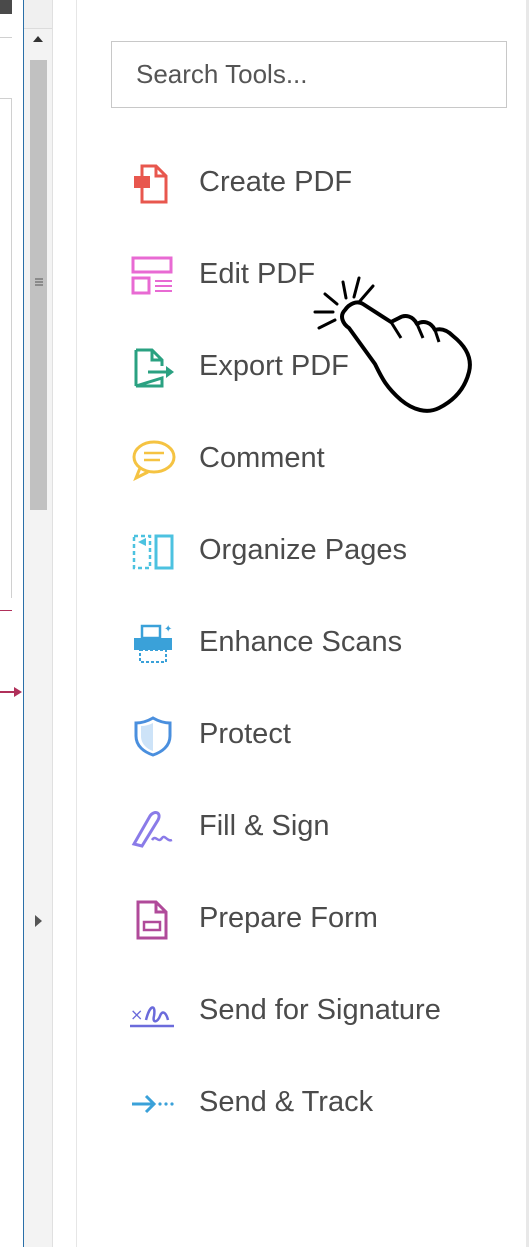 The image size is (529, 1247). Describe the element at coordinates (309, 74) in the screenshot. I see `search-tools-input` at that location.